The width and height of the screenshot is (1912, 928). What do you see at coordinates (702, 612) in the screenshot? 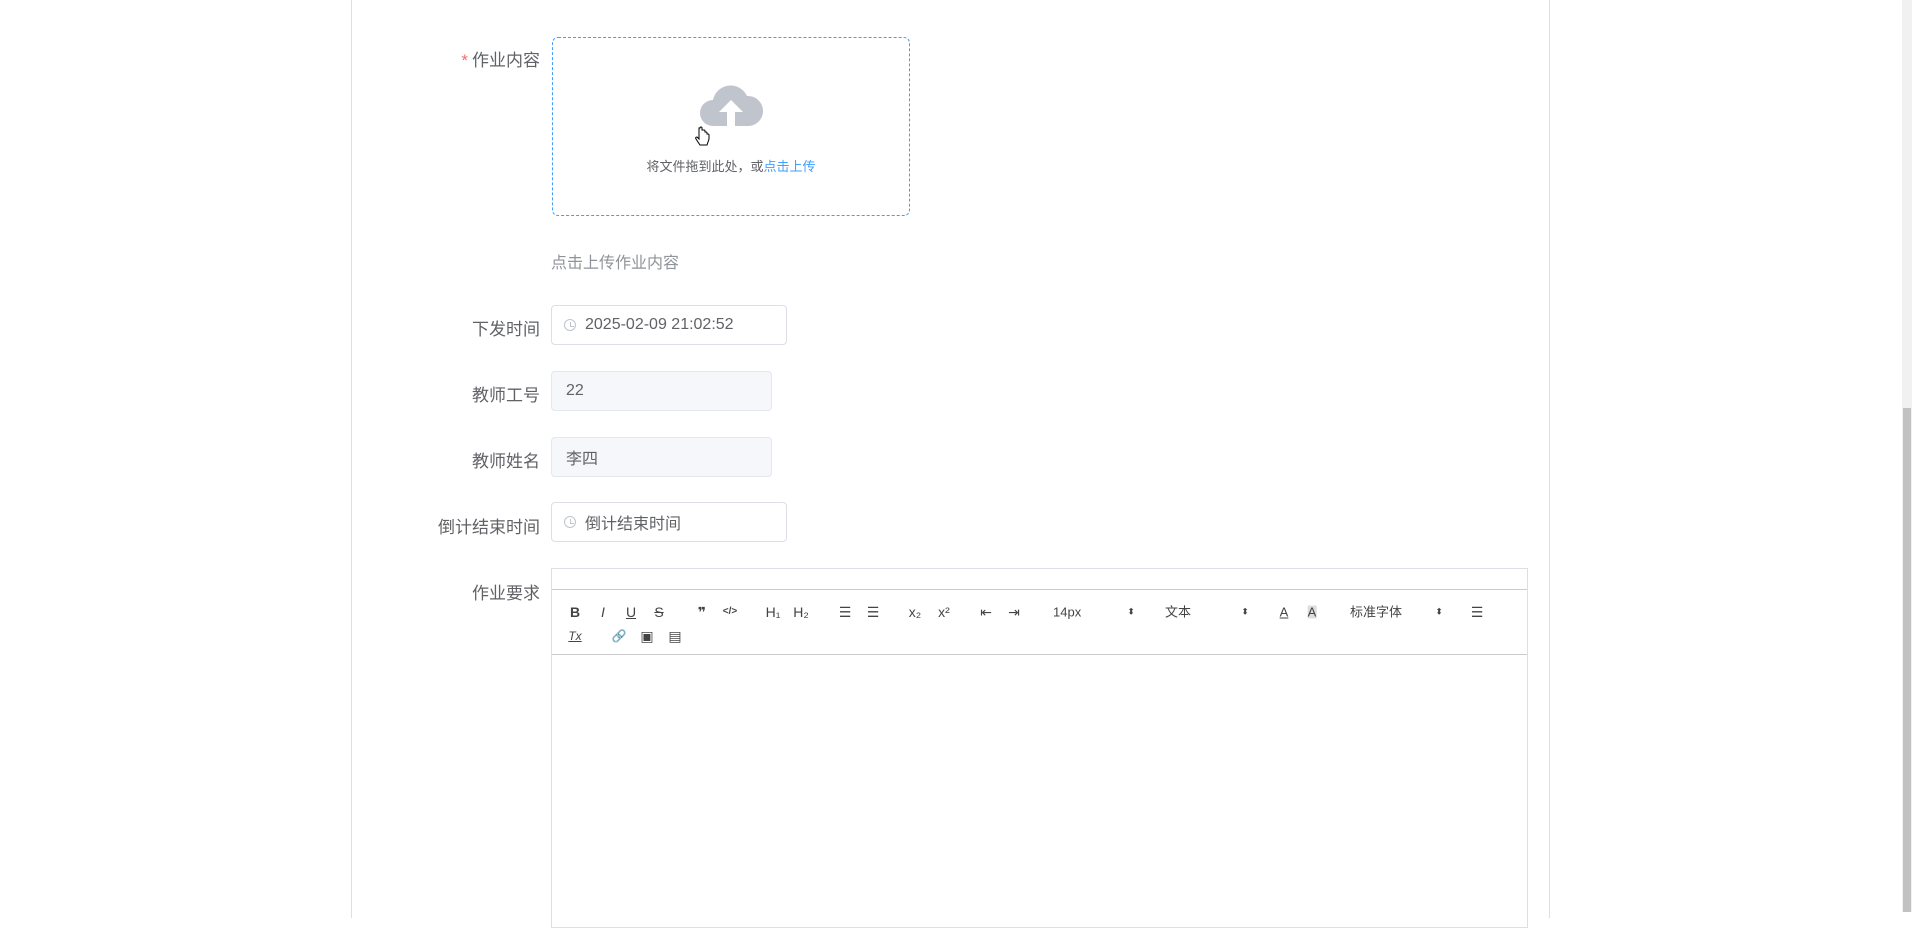
I see `blockquote-button: ❞` at bounding box center [702, 612].